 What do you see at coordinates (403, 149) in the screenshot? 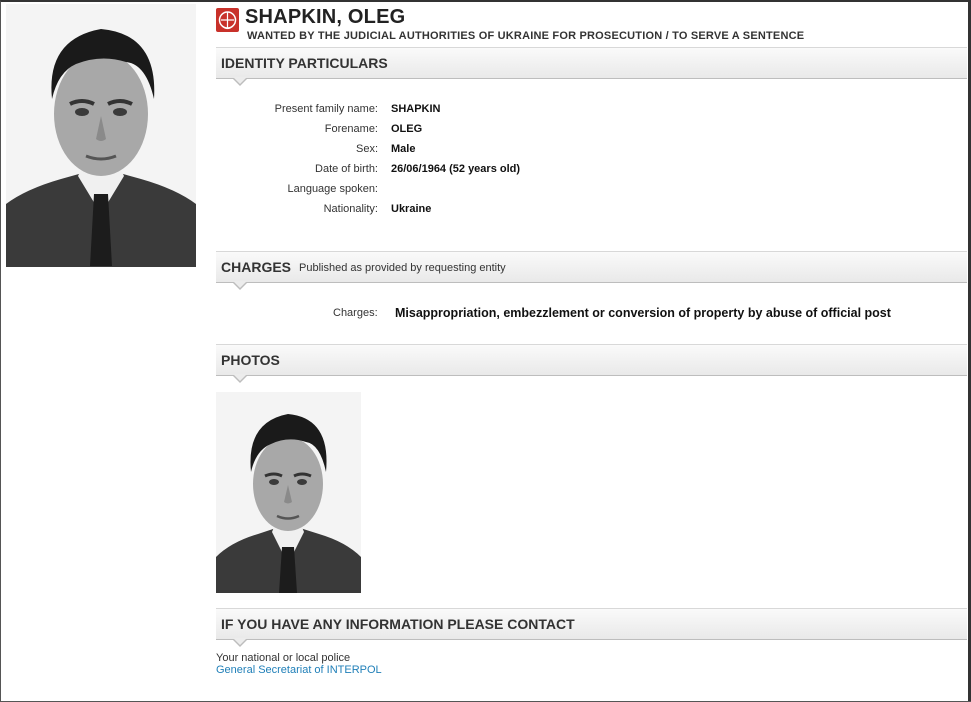
I see `field-value: Male` at bounding box center [403, 149].